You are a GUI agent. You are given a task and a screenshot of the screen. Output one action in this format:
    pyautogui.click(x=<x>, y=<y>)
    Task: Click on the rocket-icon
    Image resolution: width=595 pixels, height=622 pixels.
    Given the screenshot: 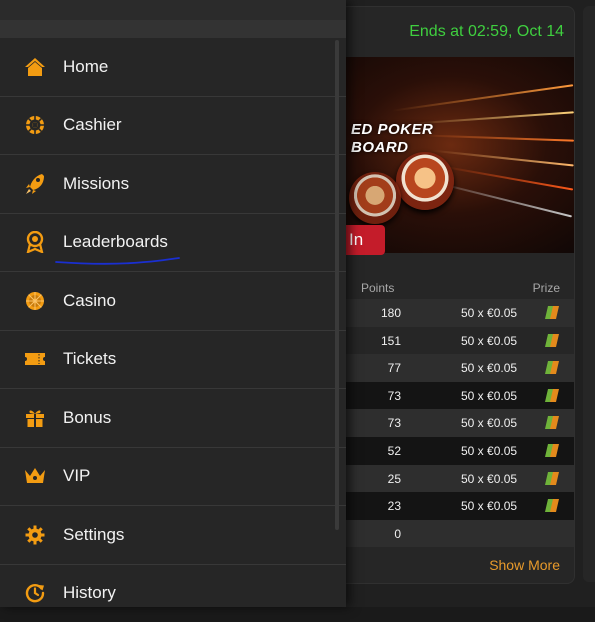 What is the action you would take?
    pyautogui.click(x=35, y=184)
    